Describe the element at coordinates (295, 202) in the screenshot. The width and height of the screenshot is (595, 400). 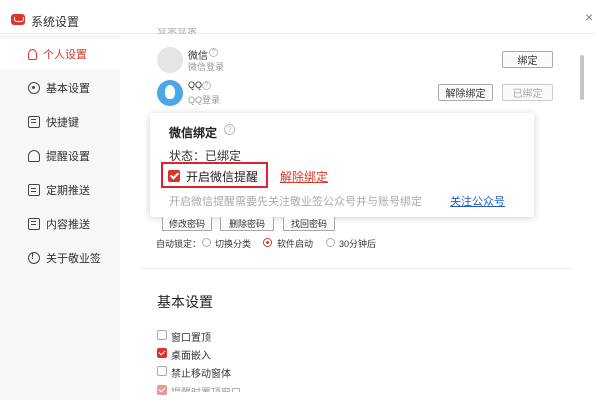
I see `popup-note: 开启微信提醒需要先关注敬业签公众号并与账号绑定` at that location.